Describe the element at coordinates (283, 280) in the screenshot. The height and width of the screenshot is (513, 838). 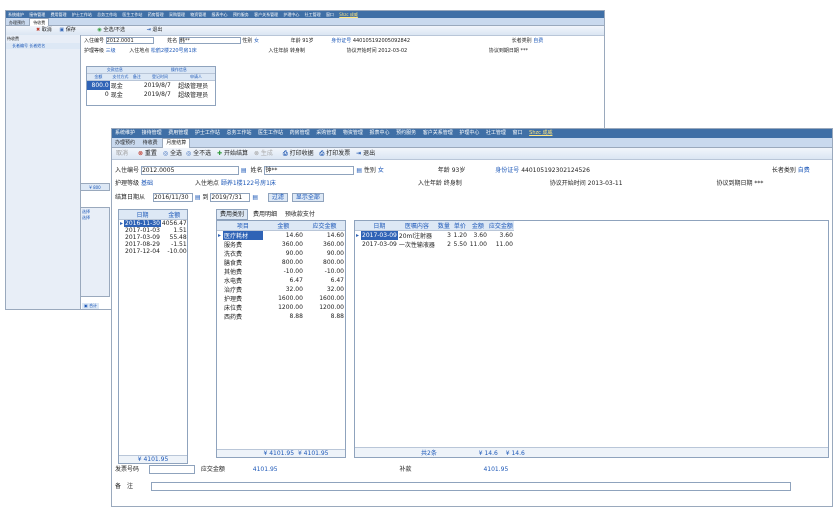
I see `cell-amount: 6.47` at that location.